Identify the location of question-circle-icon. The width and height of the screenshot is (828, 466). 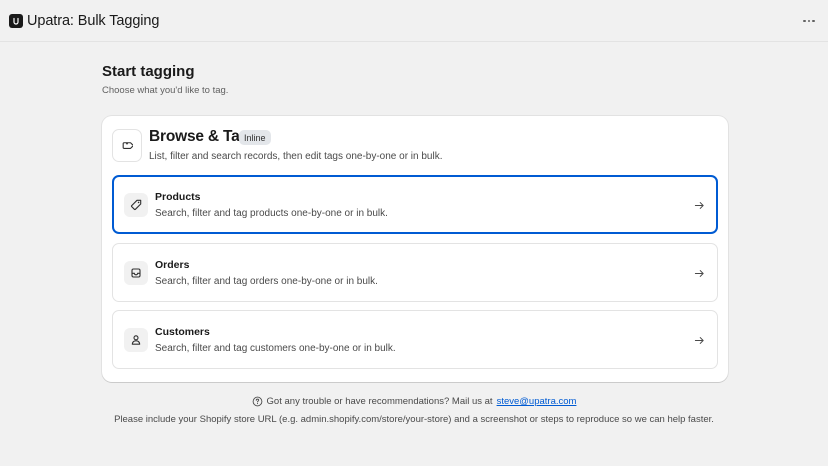
(257, 401).